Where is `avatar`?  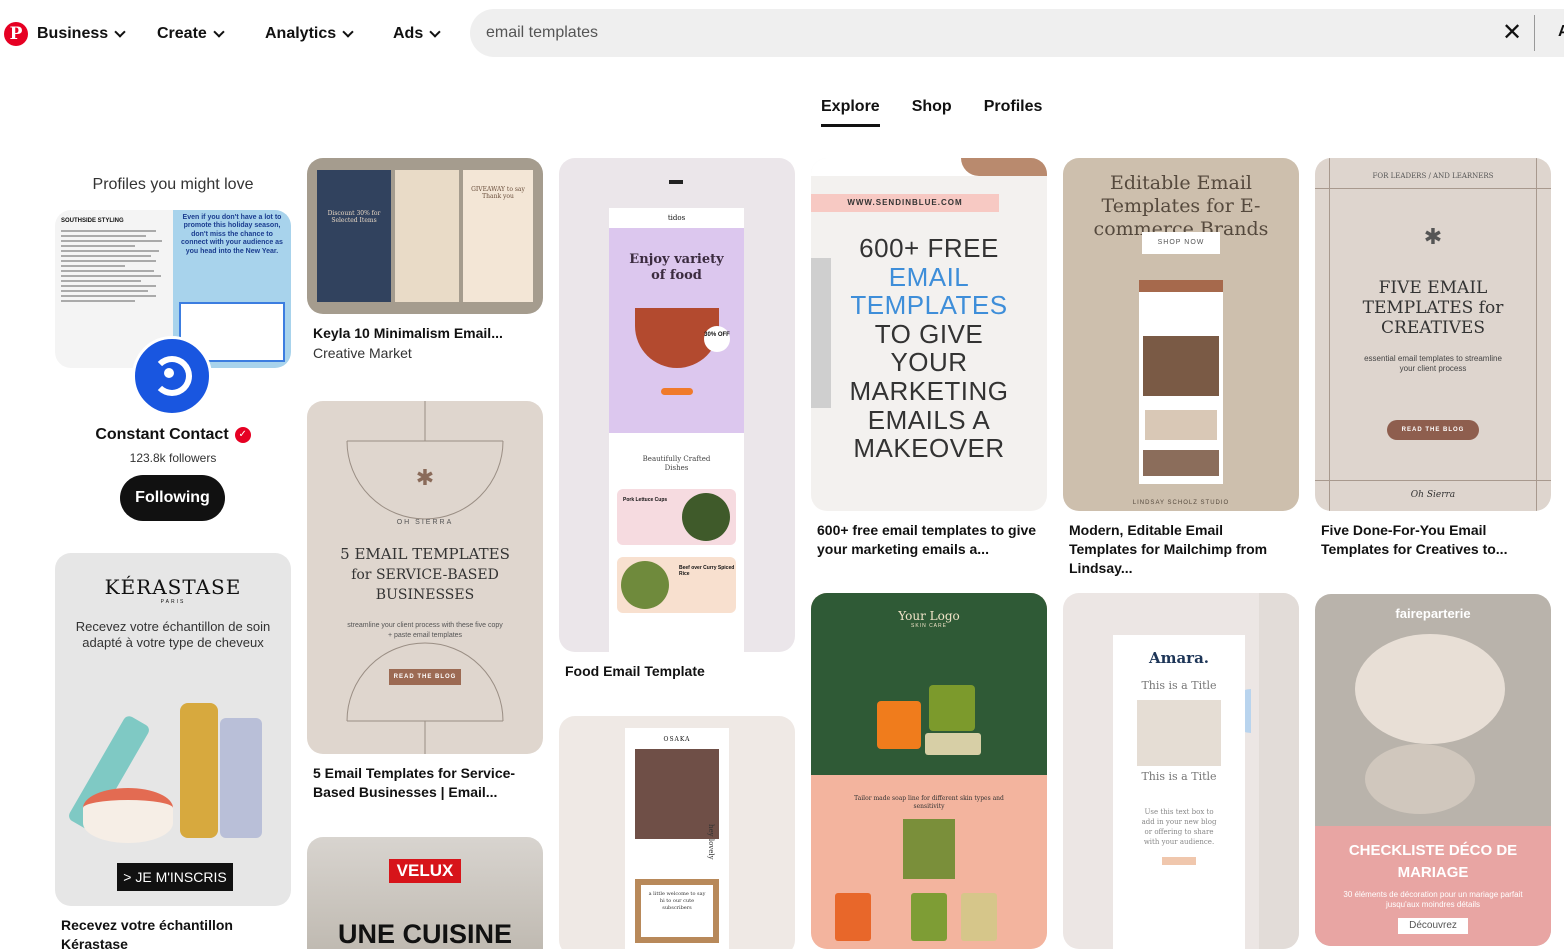 avatar is located at coordinates (172, 376).